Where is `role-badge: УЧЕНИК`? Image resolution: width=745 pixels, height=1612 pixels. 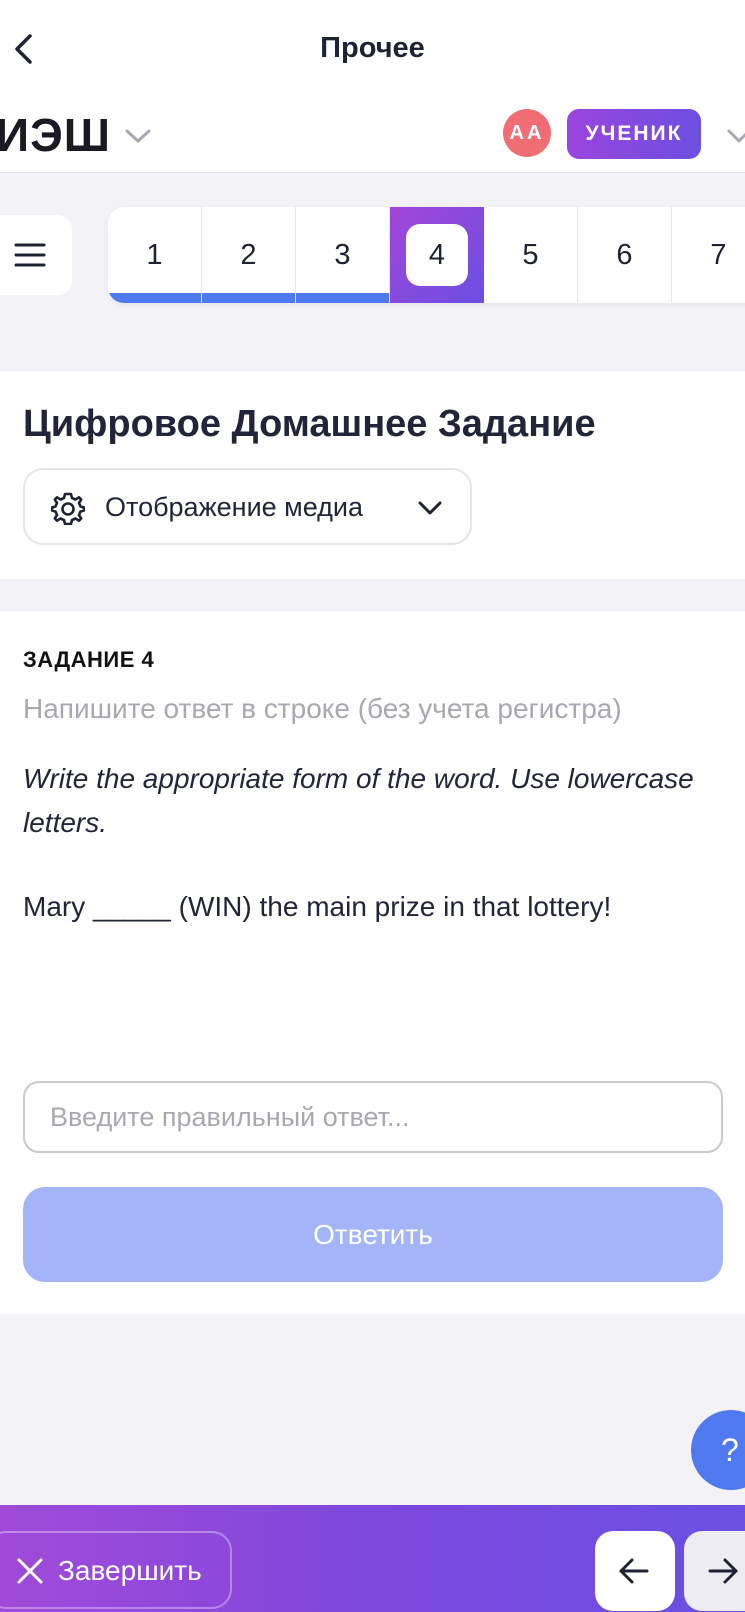
role-badge: УЧЕНИК is located at coordinates (634, 134).